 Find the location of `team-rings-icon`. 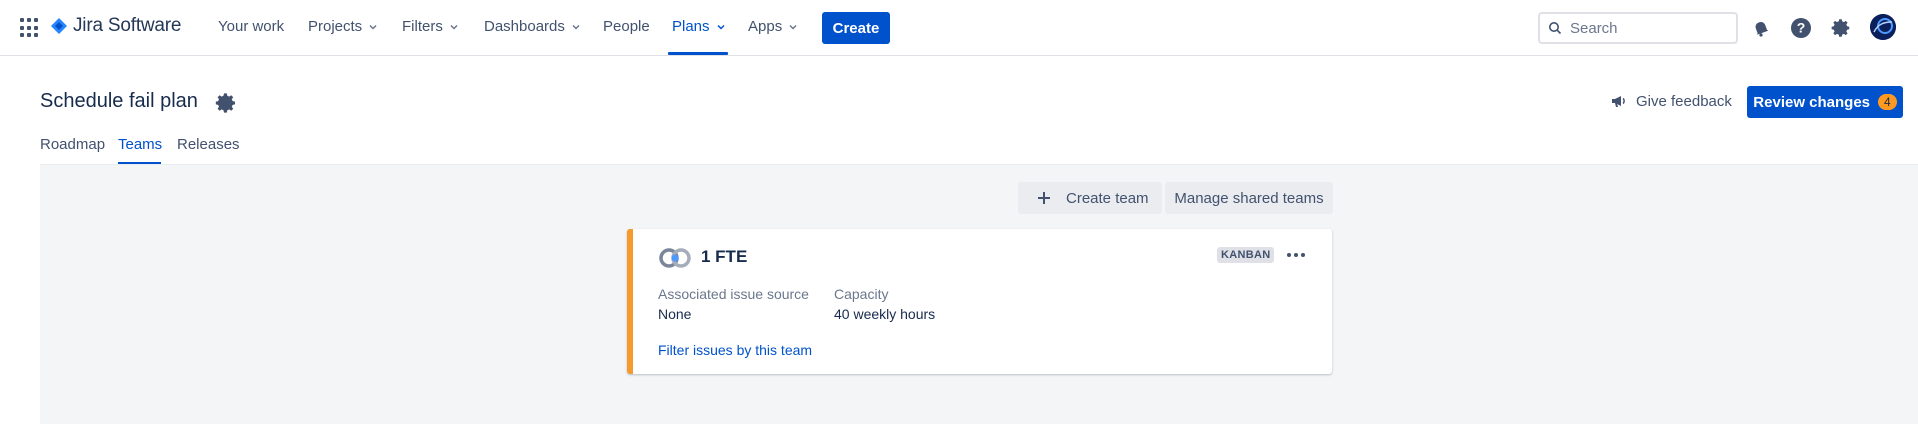

team-rings-icon is located at coordinates (675, 258).